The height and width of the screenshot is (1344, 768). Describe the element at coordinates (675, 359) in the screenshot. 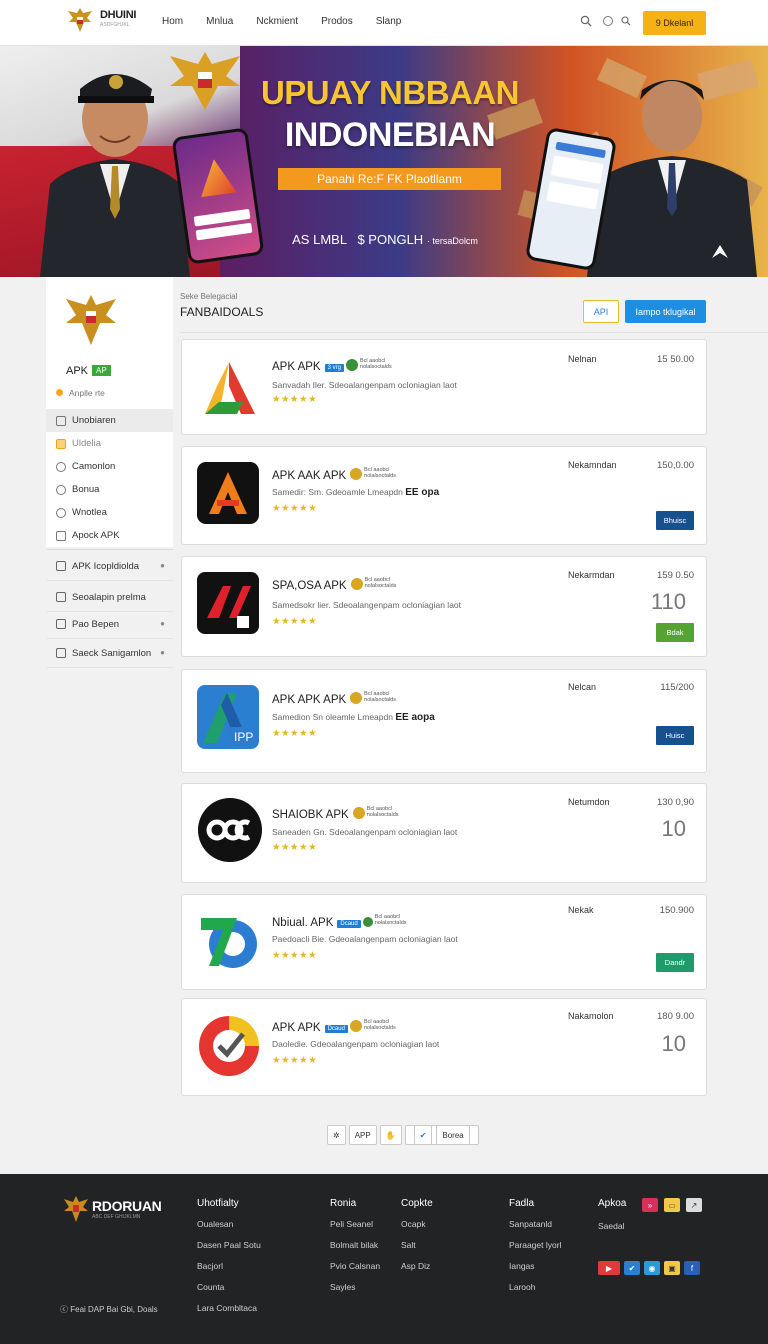

I see `app-downloads: 15 50.00` at that location.